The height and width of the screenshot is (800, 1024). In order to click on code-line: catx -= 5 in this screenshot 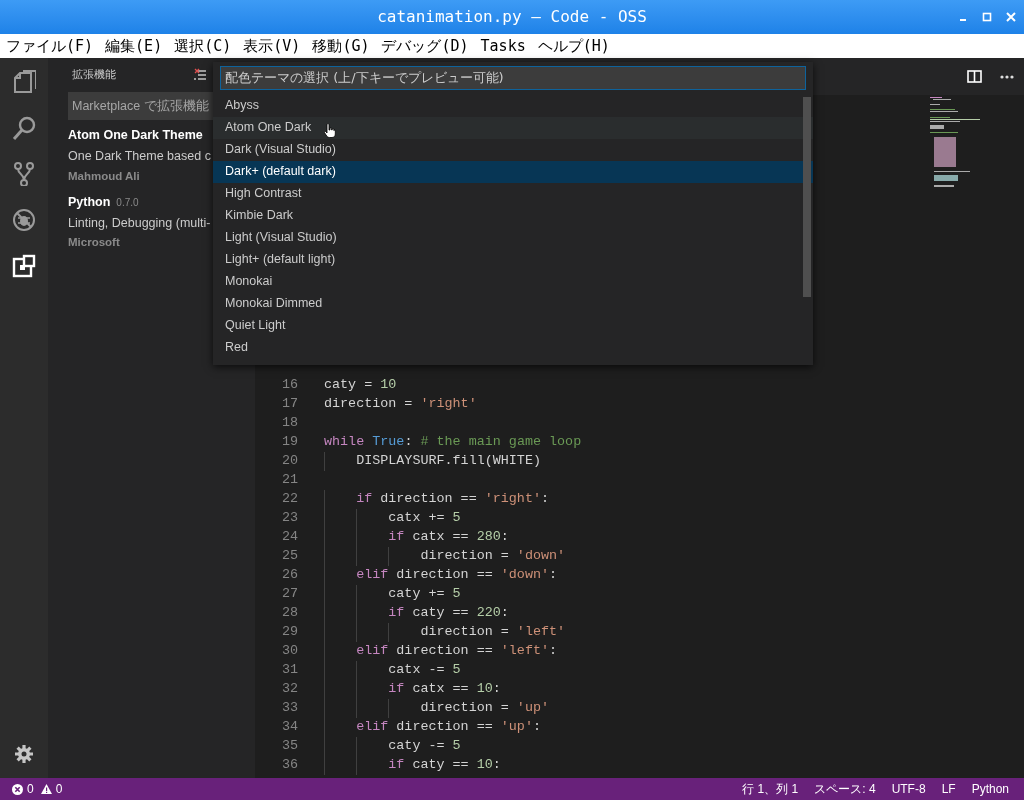, I will do `click(424, 670)`.